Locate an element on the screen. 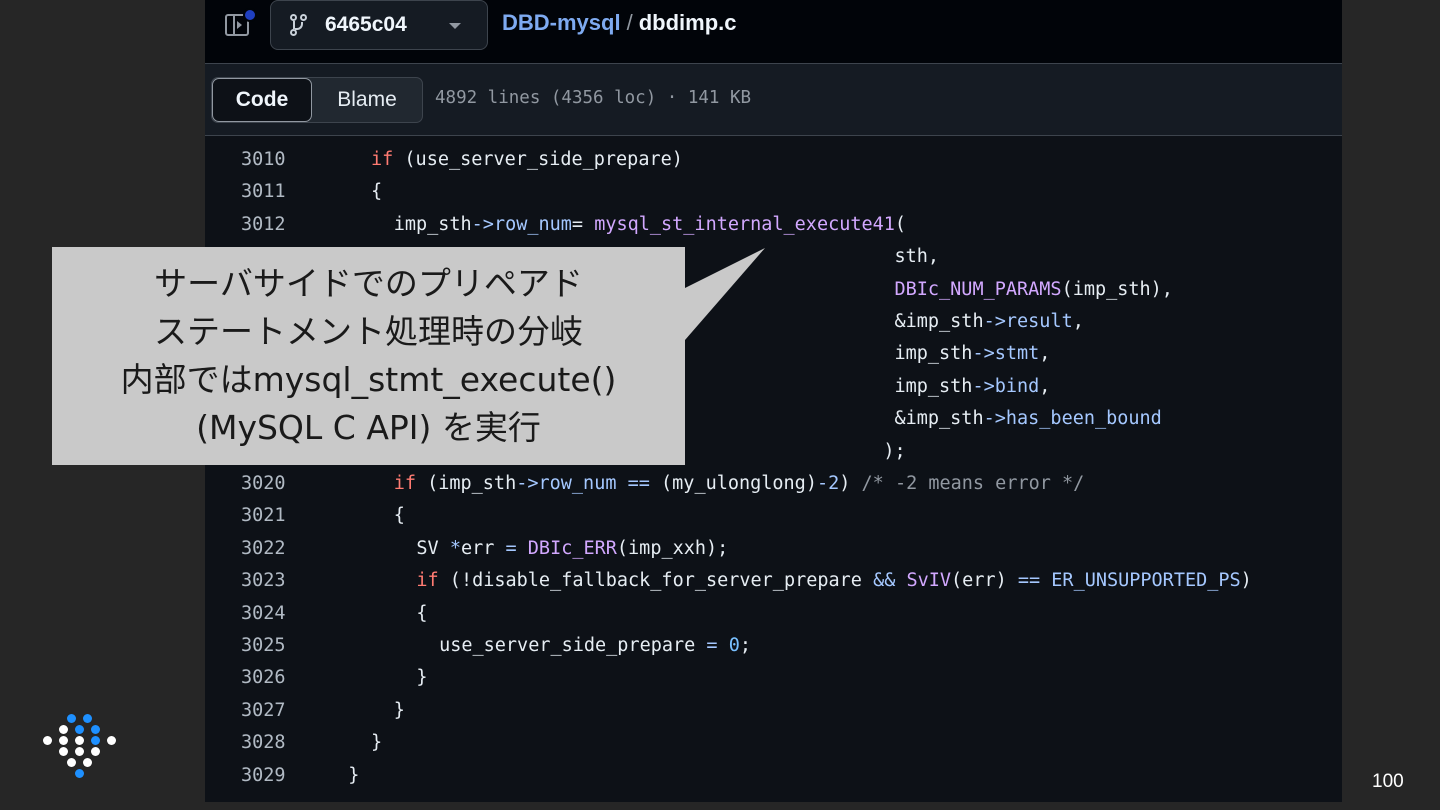  code-token: bind is located at coordinates (1017, 386).